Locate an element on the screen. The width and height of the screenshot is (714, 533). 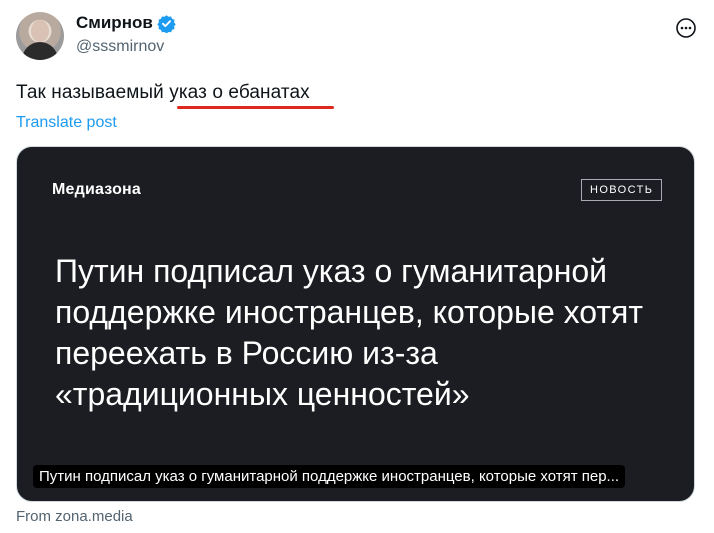
tweet-text: Так называемый указ о ебанатах is located at coordinates (163, 93).